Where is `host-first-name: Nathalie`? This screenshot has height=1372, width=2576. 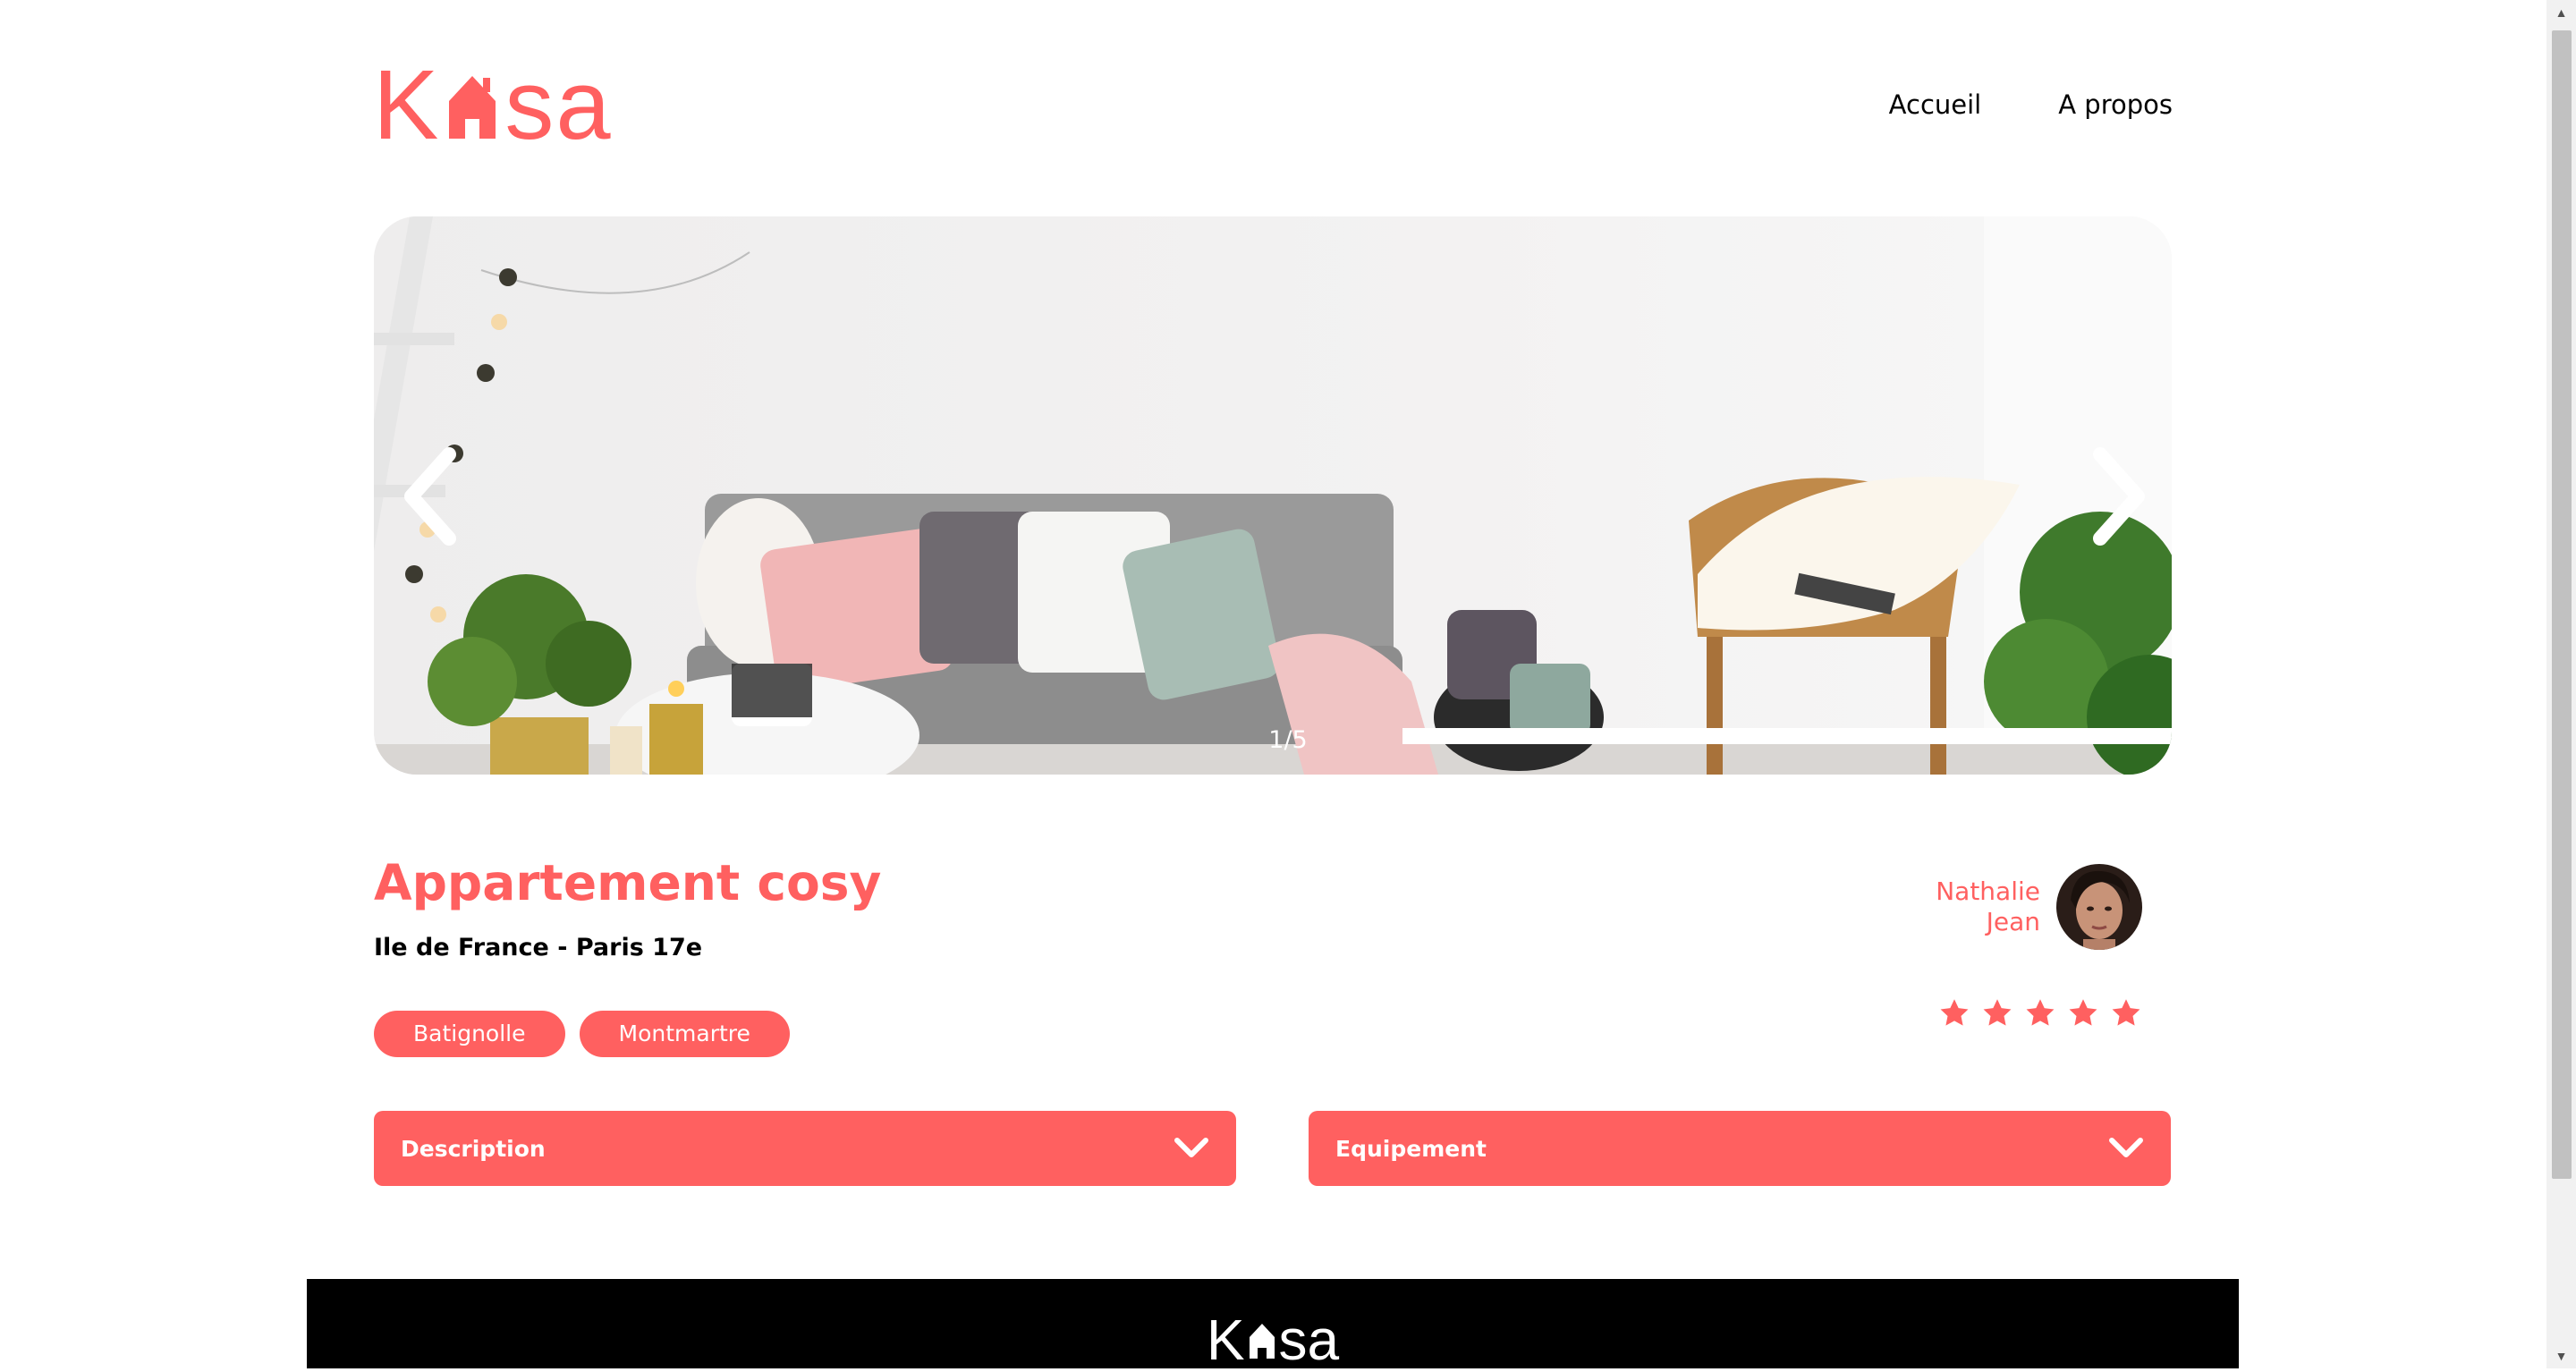 host-first-name: Nathalie is located at coordinates (1988, 891).